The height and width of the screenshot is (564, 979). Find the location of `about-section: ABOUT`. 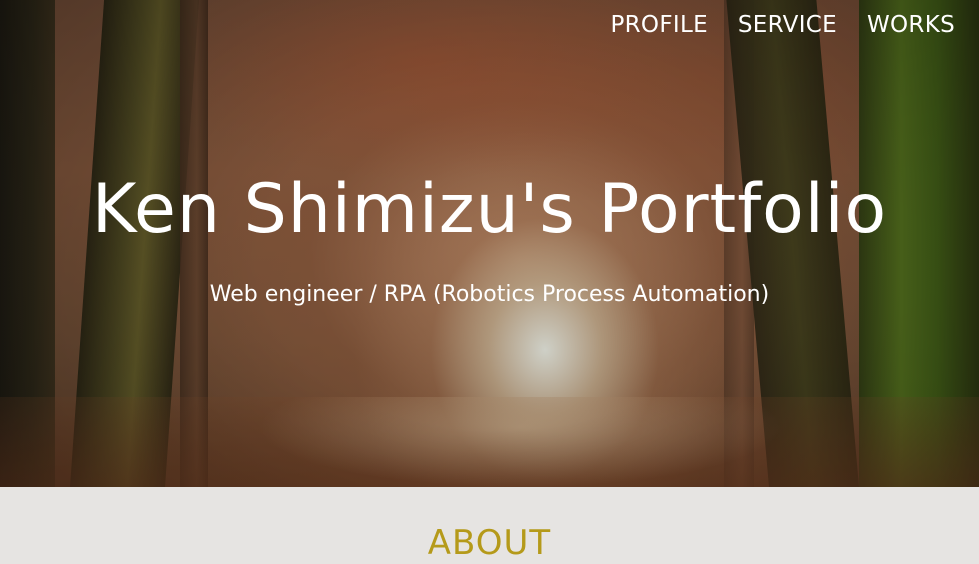

about-section: ABOUT is located at coordinates (489, 525).